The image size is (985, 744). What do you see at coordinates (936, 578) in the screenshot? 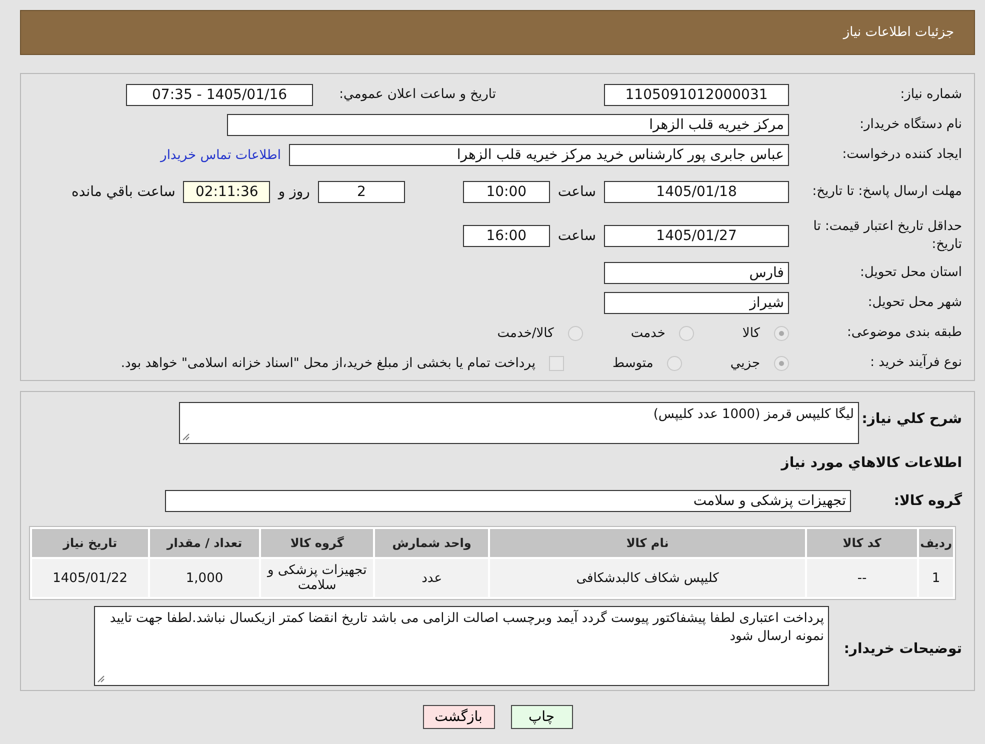
I see `table-cell: 1` at bounding box center [936, 578].